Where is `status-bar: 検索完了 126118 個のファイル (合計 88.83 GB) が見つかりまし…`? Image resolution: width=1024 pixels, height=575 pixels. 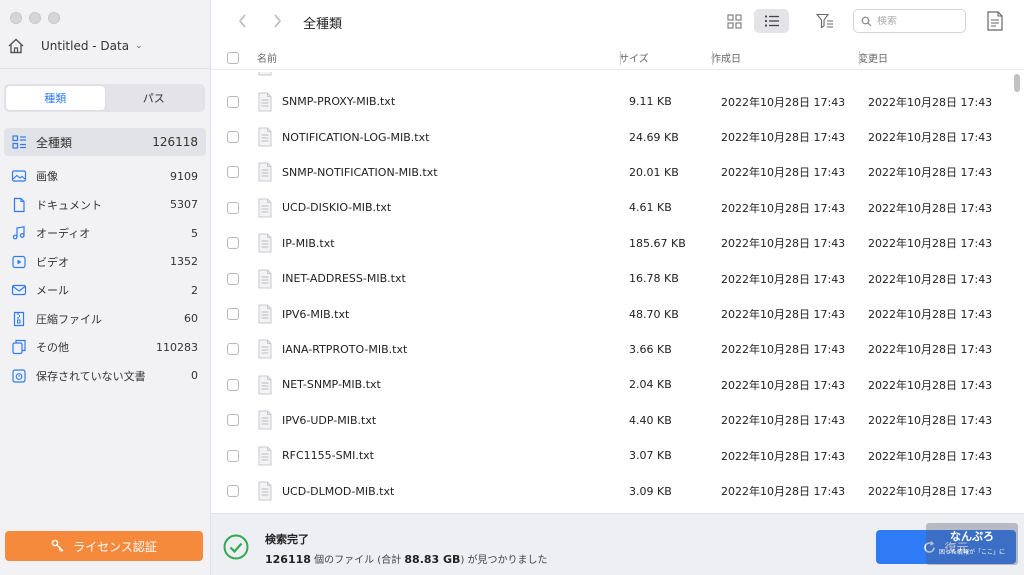
status-bar: 検索完了 126118 個のファイル (合計 88.83 GB) が見つかりまし… is located at coordinates (617, 544).